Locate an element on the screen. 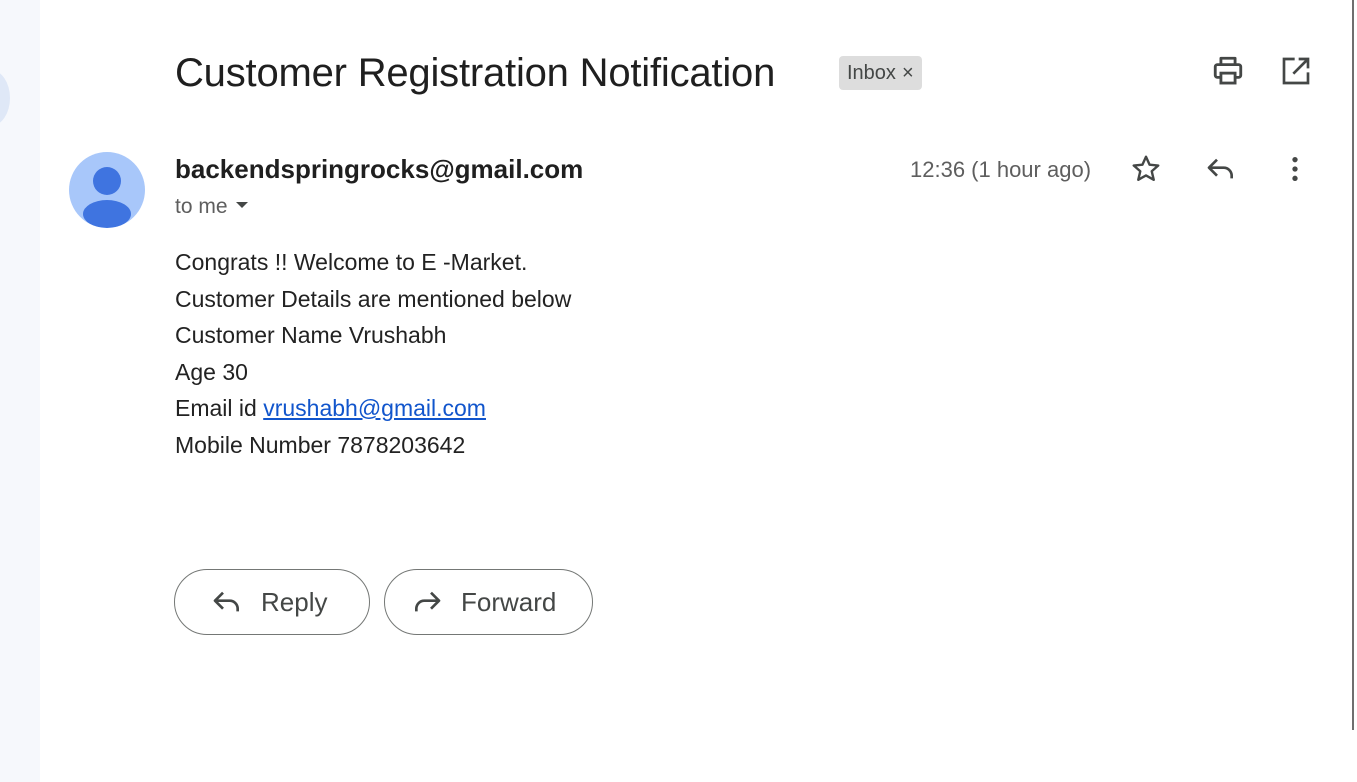 Image resolution: width=1357 pixels, height=782 pixels. star-icon is located at coordinates (1146, 171).